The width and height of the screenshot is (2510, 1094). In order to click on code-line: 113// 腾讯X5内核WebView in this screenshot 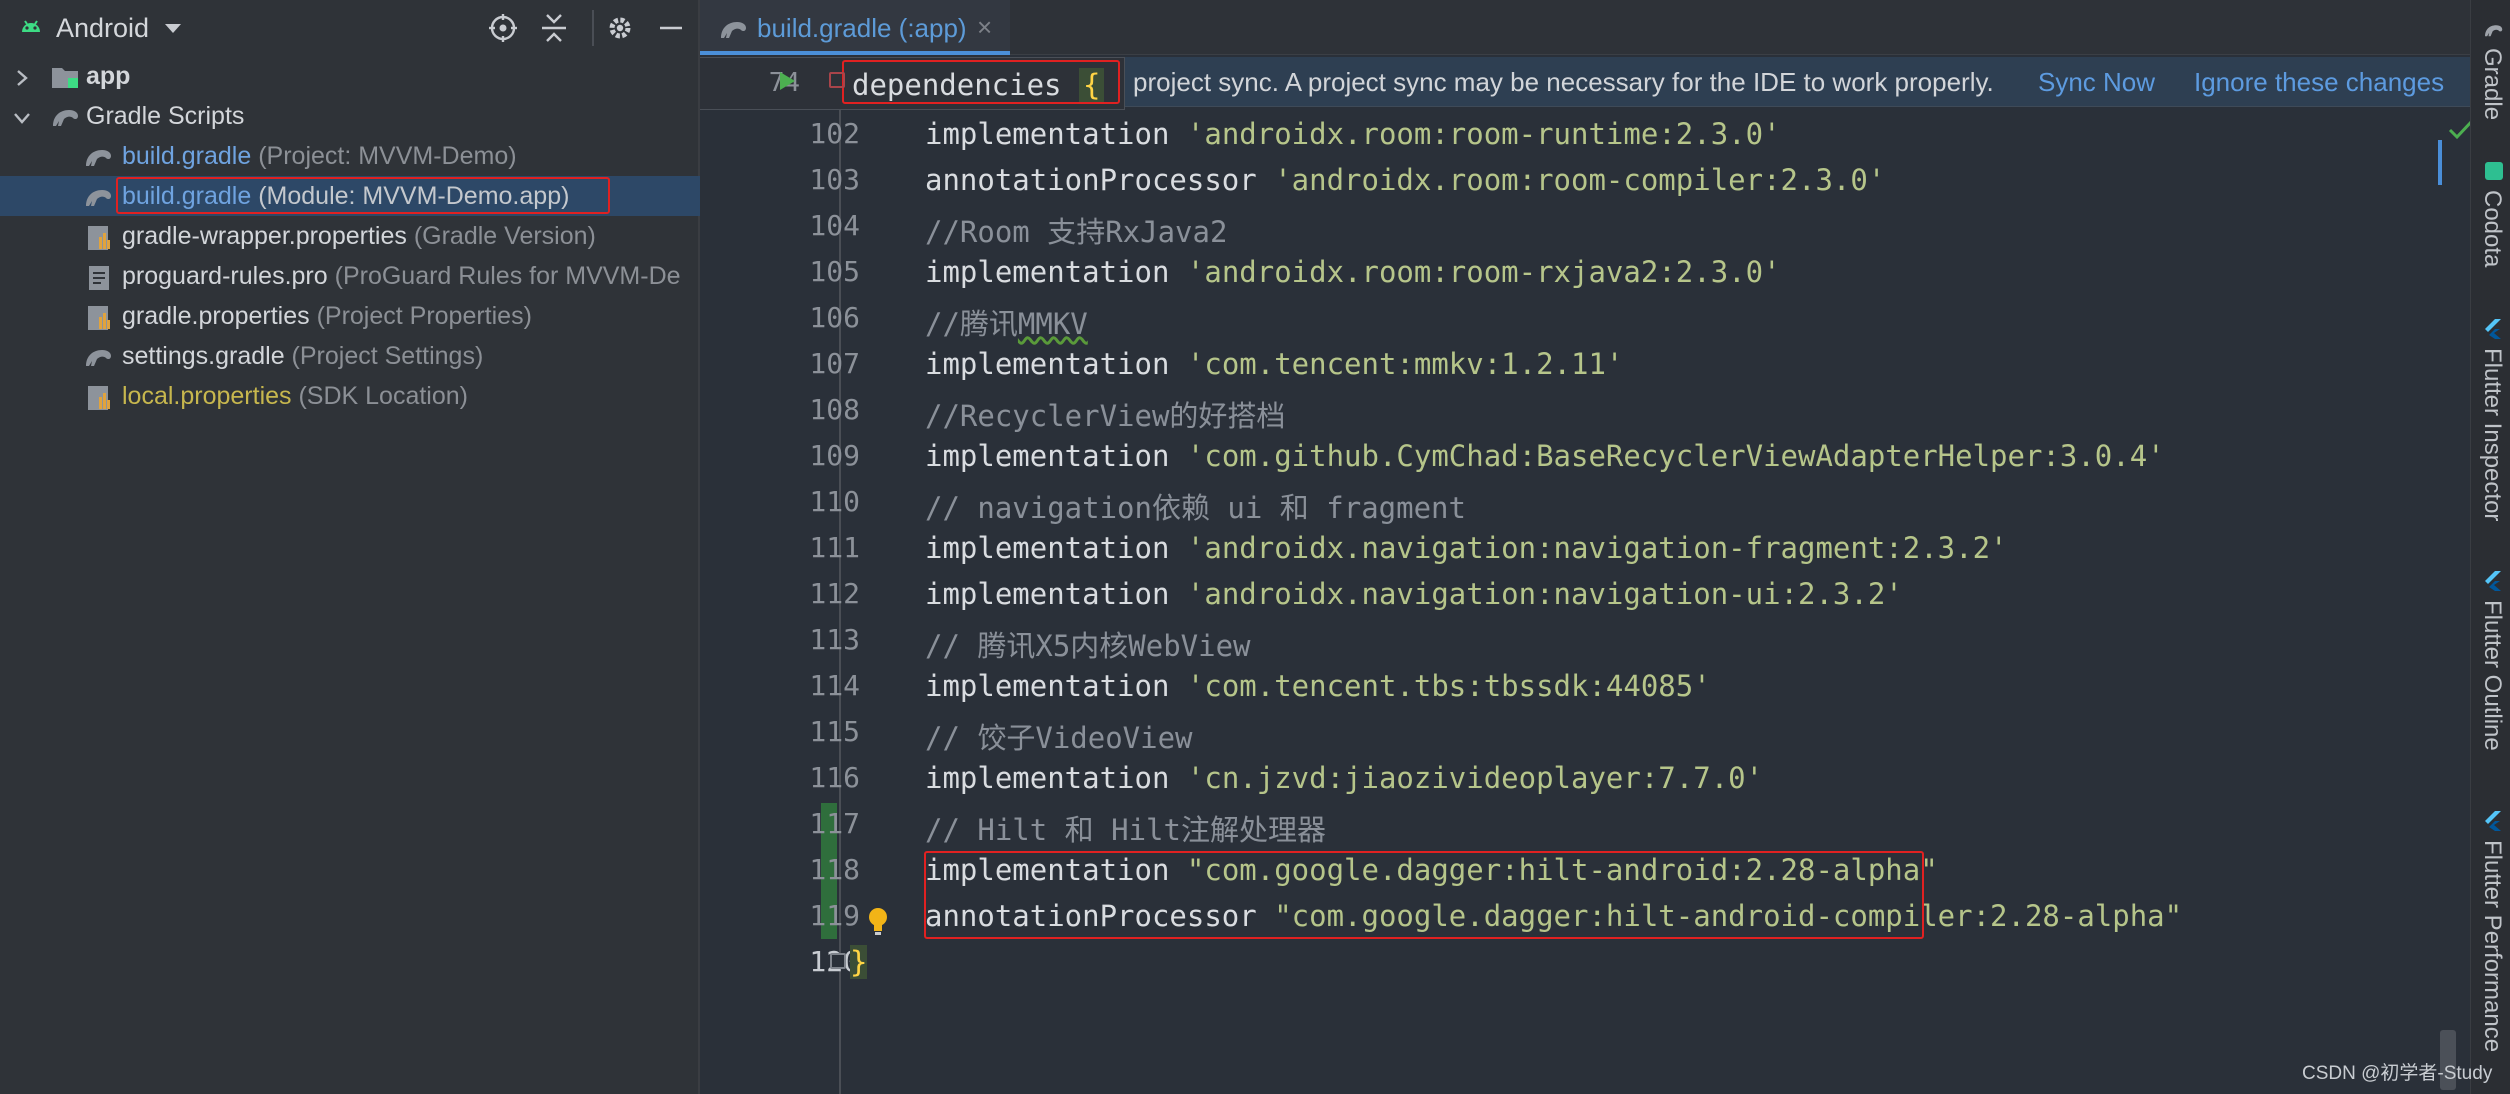, I will do `click(1585, 640)`.